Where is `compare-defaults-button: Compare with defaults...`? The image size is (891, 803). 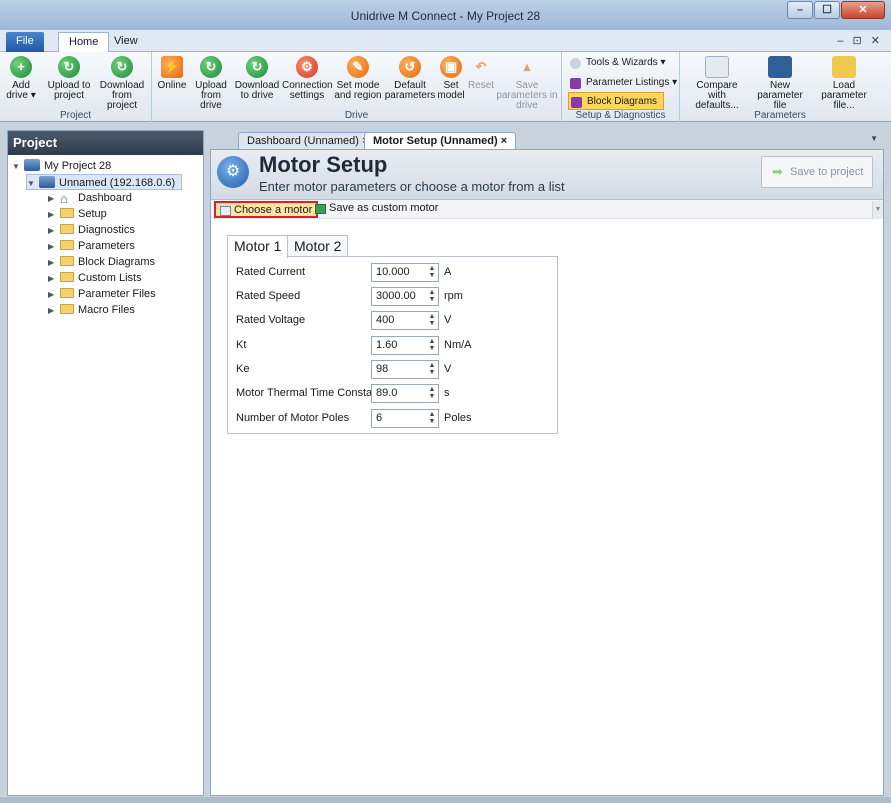
compare-defaults-button: Compare with defaults... is located at coordinates (717, 83).